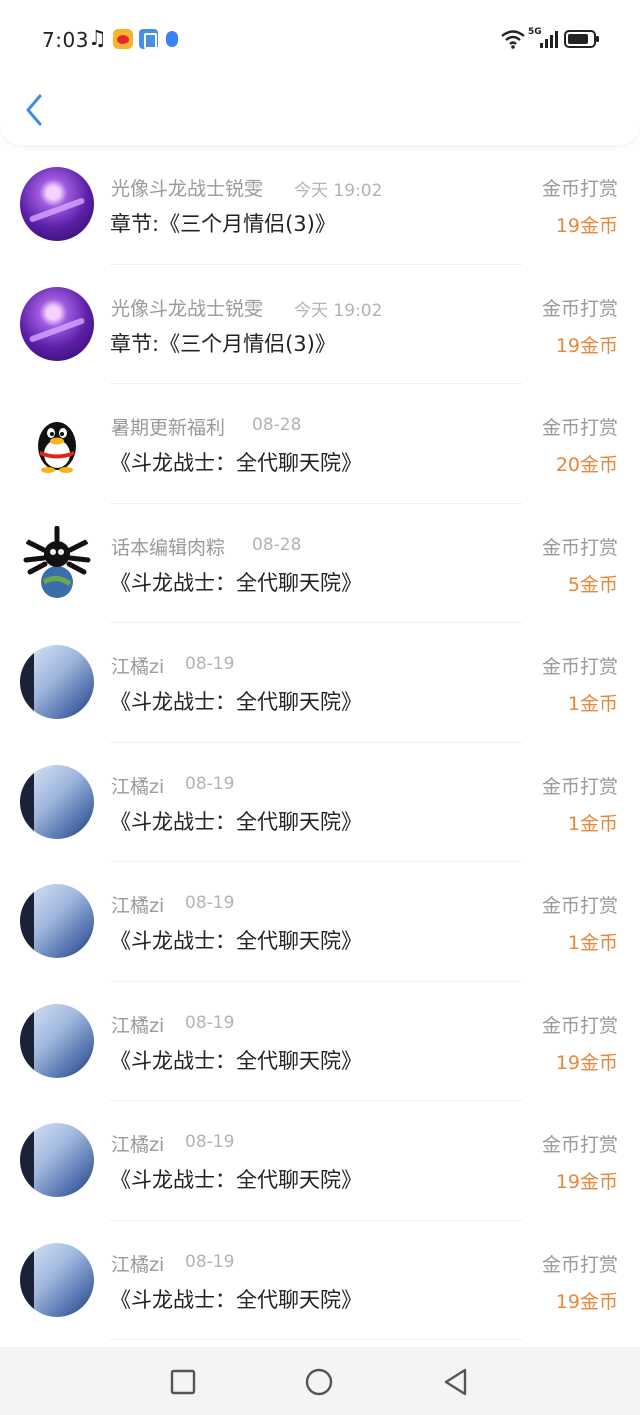  Describe the element at coordinates (168, 547) in the screenshot. I see `sender-name: 话本编辑肉粽` at that location.